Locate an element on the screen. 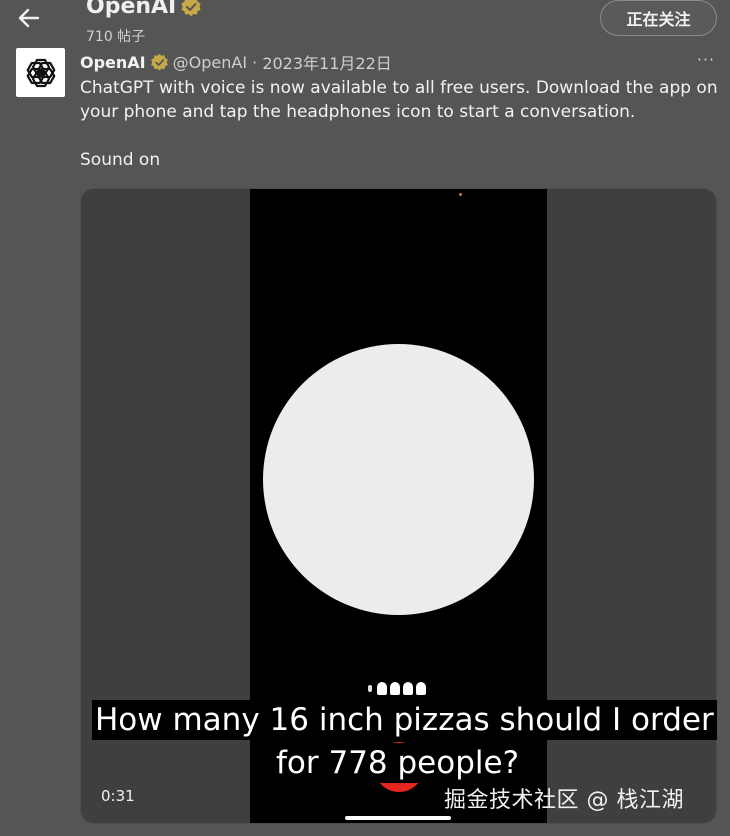  avatar is located at coordinates (40, 72).